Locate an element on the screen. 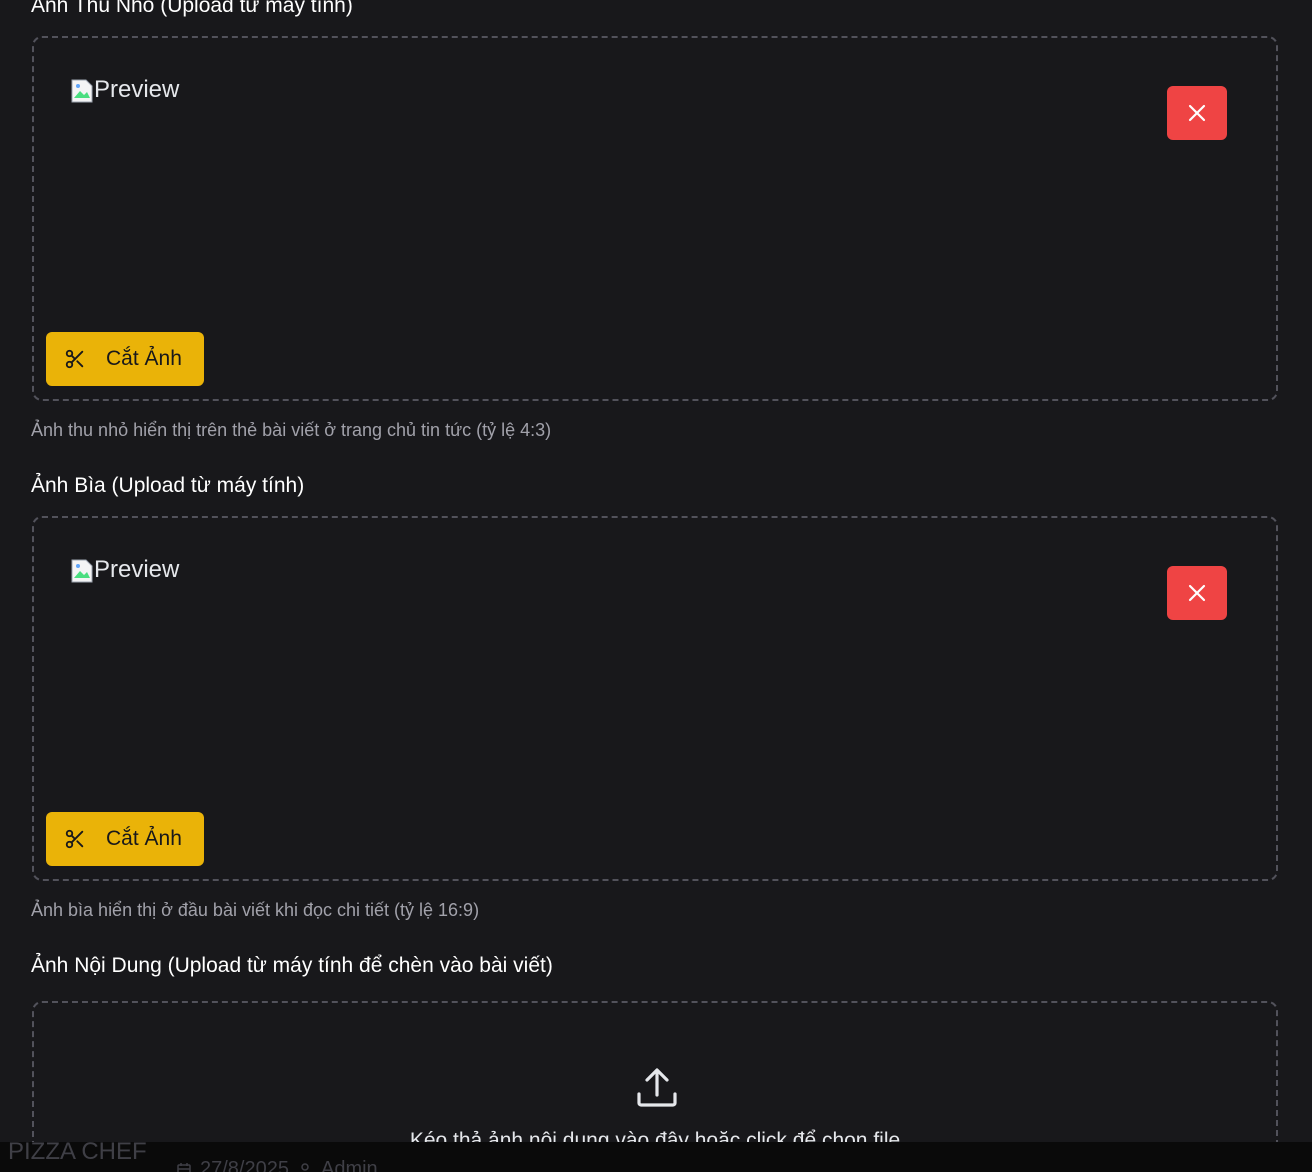  thumbnail-preview-image: Preview is located at coordinates (124, 90).